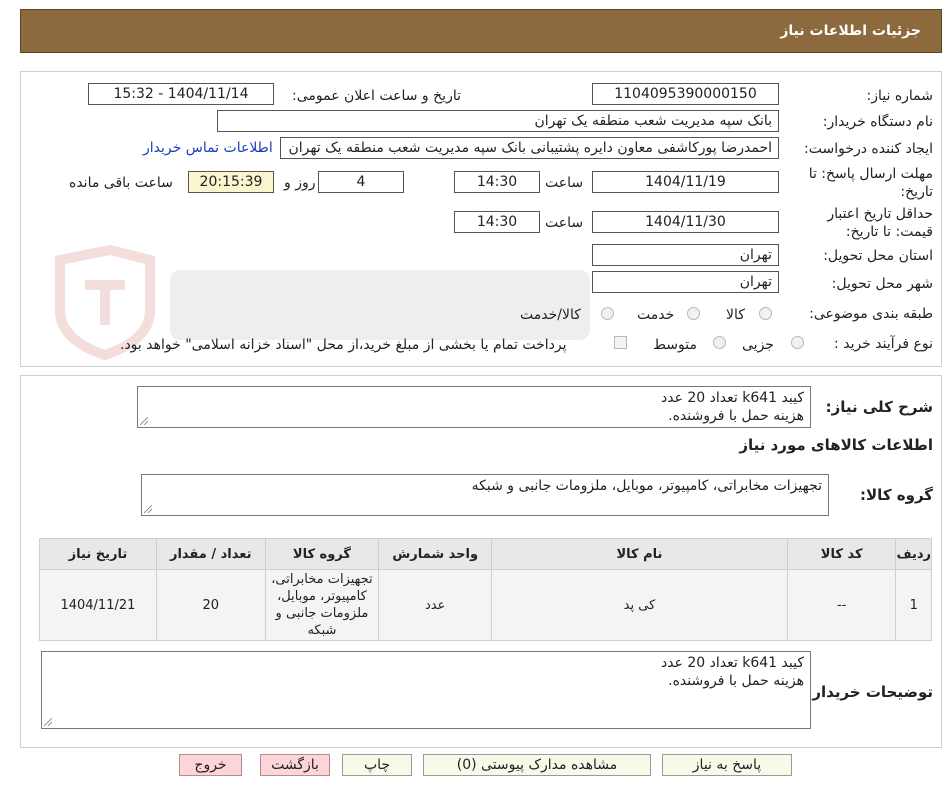  Describe the element at coordinates (868, 149) in the screenshot. I see `creator-label: ایجاد کننده درخواست:` at that location.